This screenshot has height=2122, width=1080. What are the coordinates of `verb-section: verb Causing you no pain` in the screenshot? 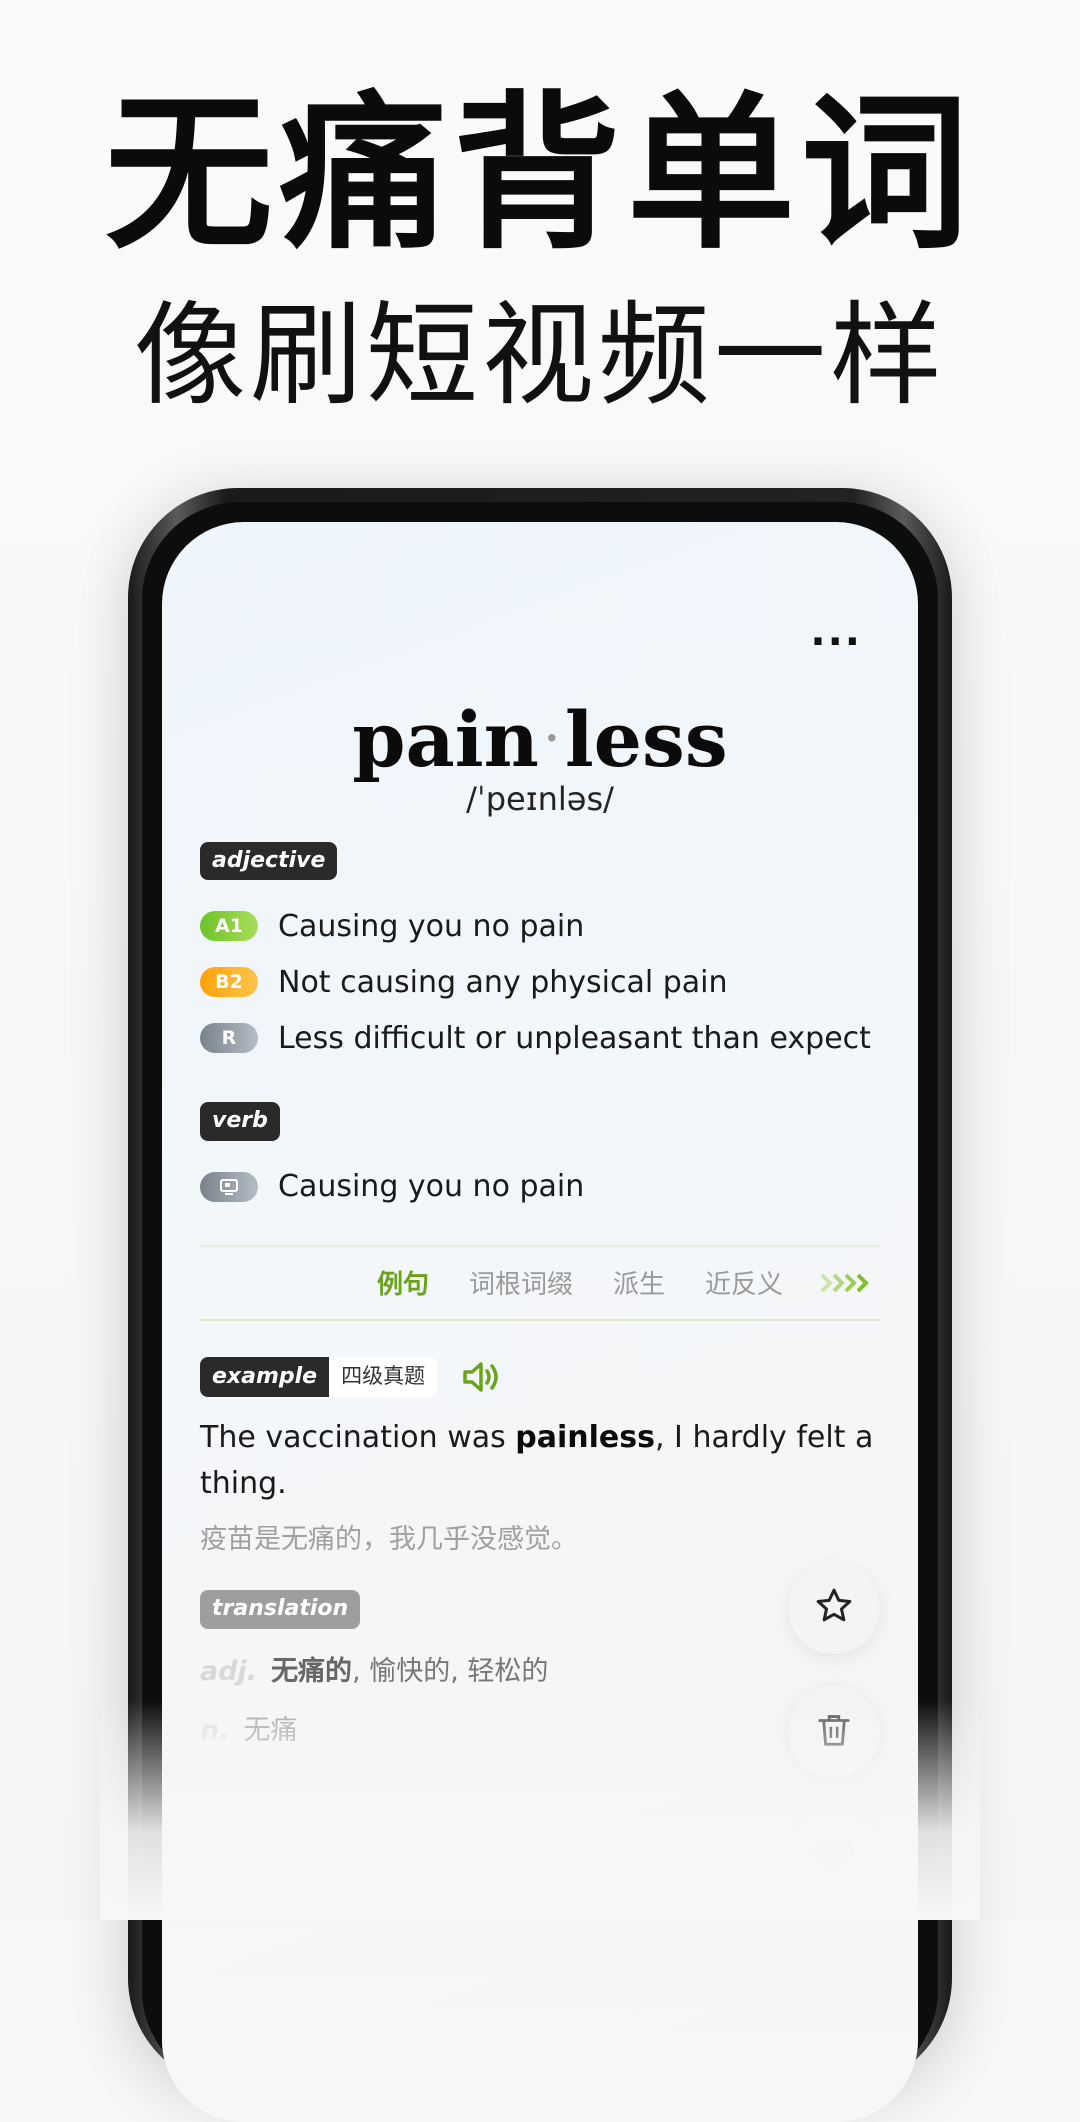 It's located at (540, 1158).